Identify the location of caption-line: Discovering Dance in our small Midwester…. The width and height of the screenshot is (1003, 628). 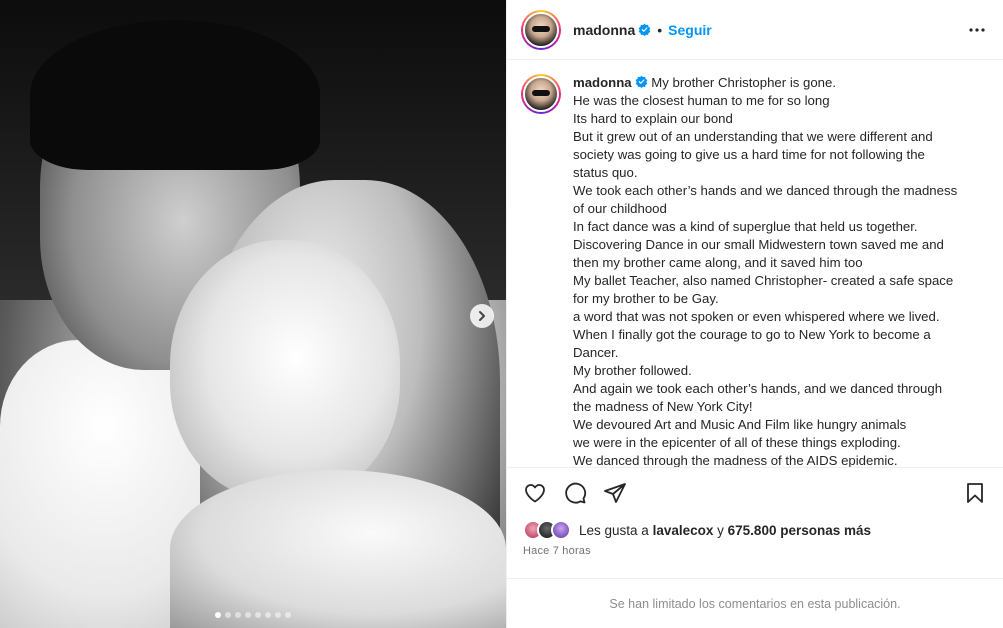
(758, 244).